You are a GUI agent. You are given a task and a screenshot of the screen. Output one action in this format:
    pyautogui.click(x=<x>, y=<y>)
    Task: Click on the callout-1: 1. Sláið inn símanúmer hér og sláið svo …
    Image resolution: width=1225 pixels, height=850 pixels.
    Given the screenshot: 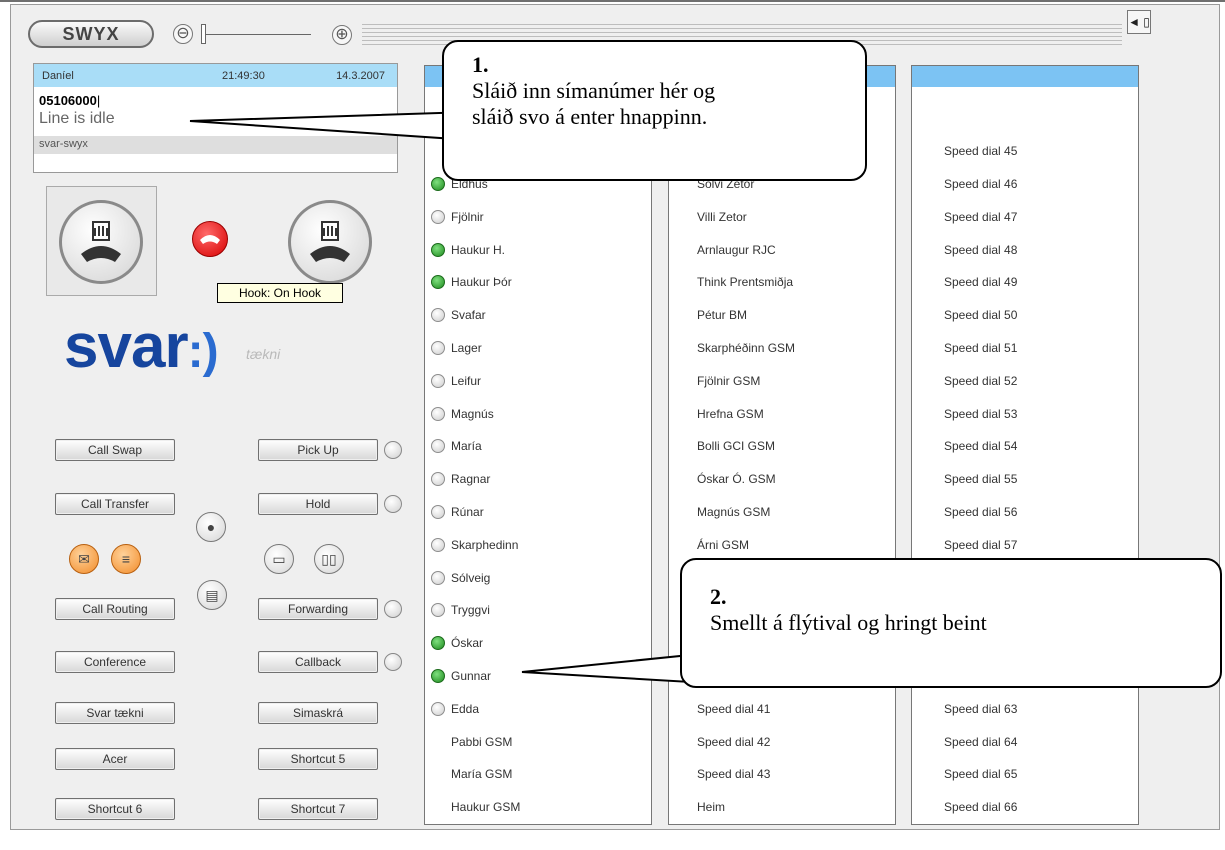 What is the action you would take?
    pyautogui.click(x=654, y=110)
    